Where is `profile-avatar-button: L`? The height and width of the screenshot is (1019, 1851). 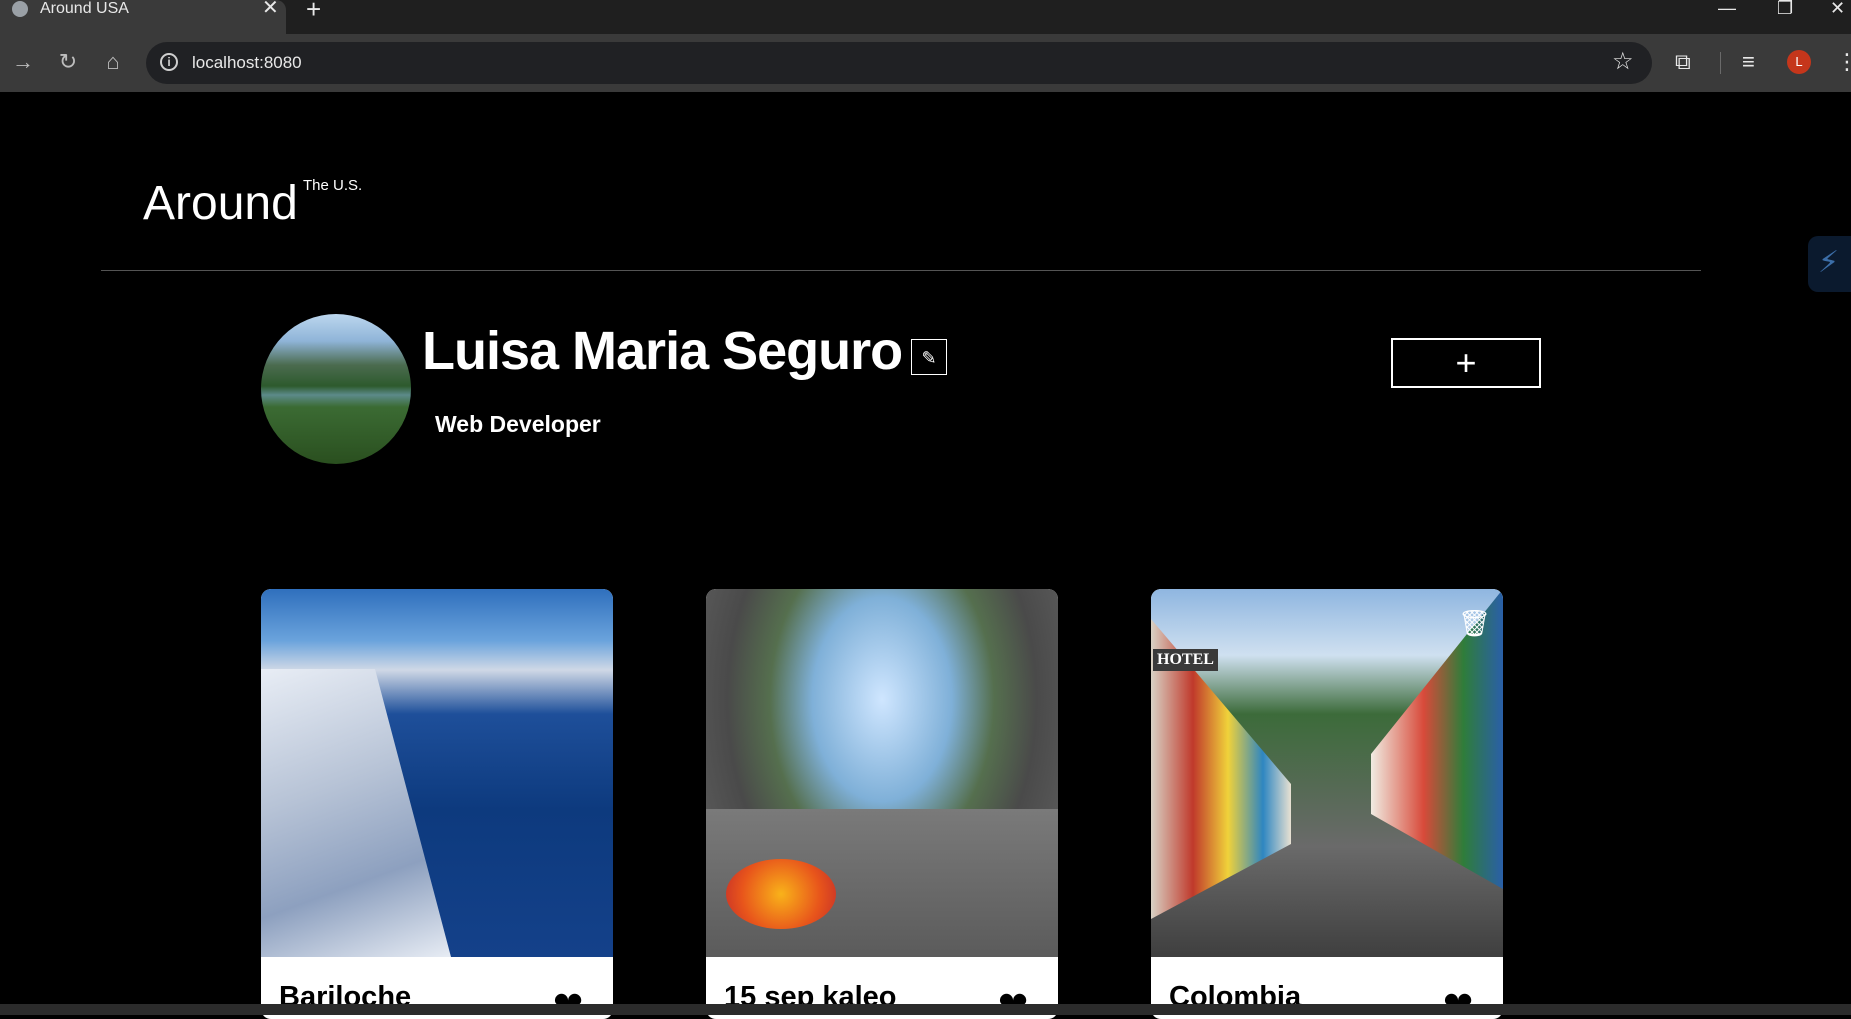
profile-avatar-button: L is located at coordinates (1799, 62).